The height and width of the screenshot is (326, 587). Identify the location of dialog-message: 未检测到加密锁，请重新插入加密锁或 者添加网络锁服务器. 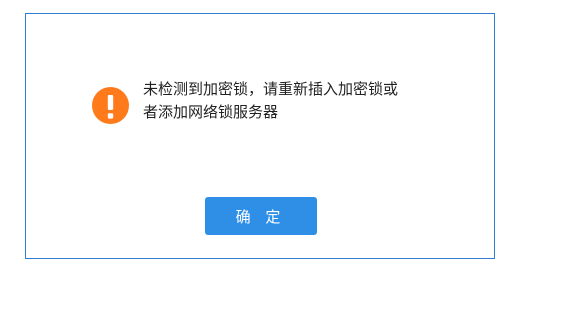
(303, 101).